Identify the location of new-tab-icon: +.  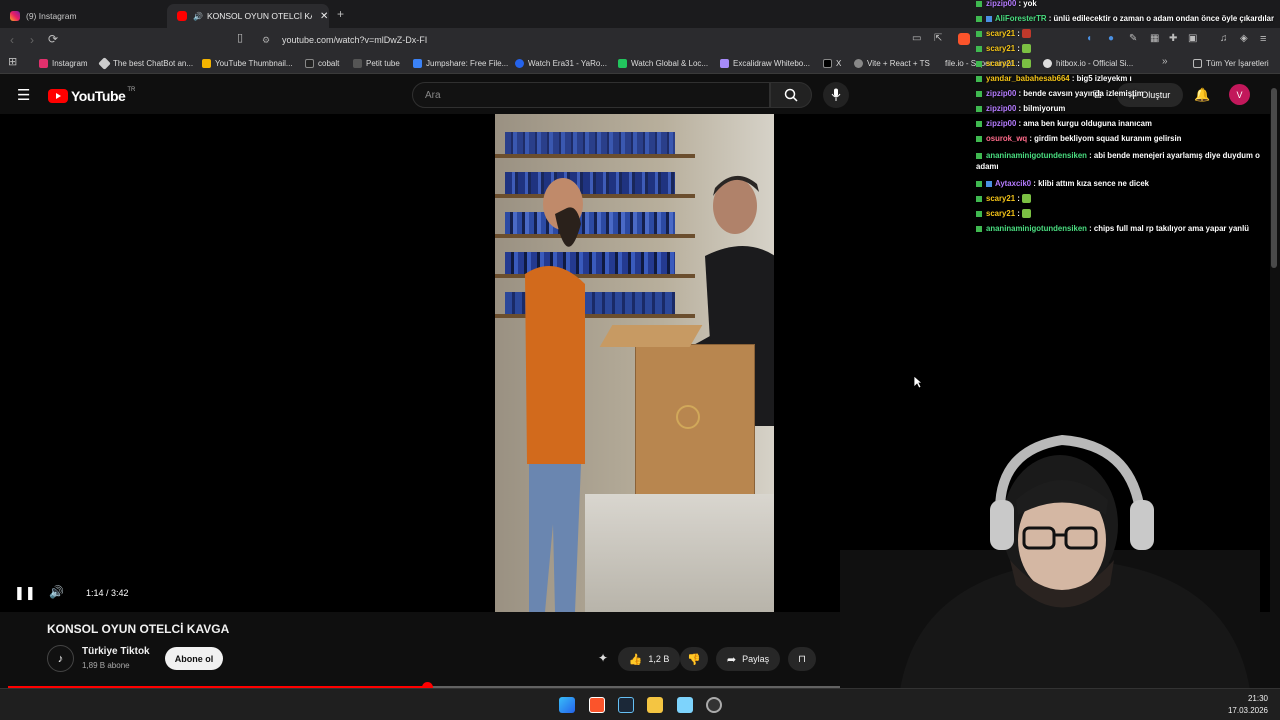
(340, 14).